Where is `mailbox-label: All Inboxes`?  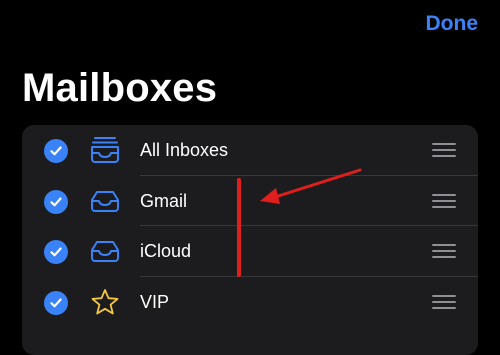
mailbox-label: All Inboxes is located at coordinates (184, 150).